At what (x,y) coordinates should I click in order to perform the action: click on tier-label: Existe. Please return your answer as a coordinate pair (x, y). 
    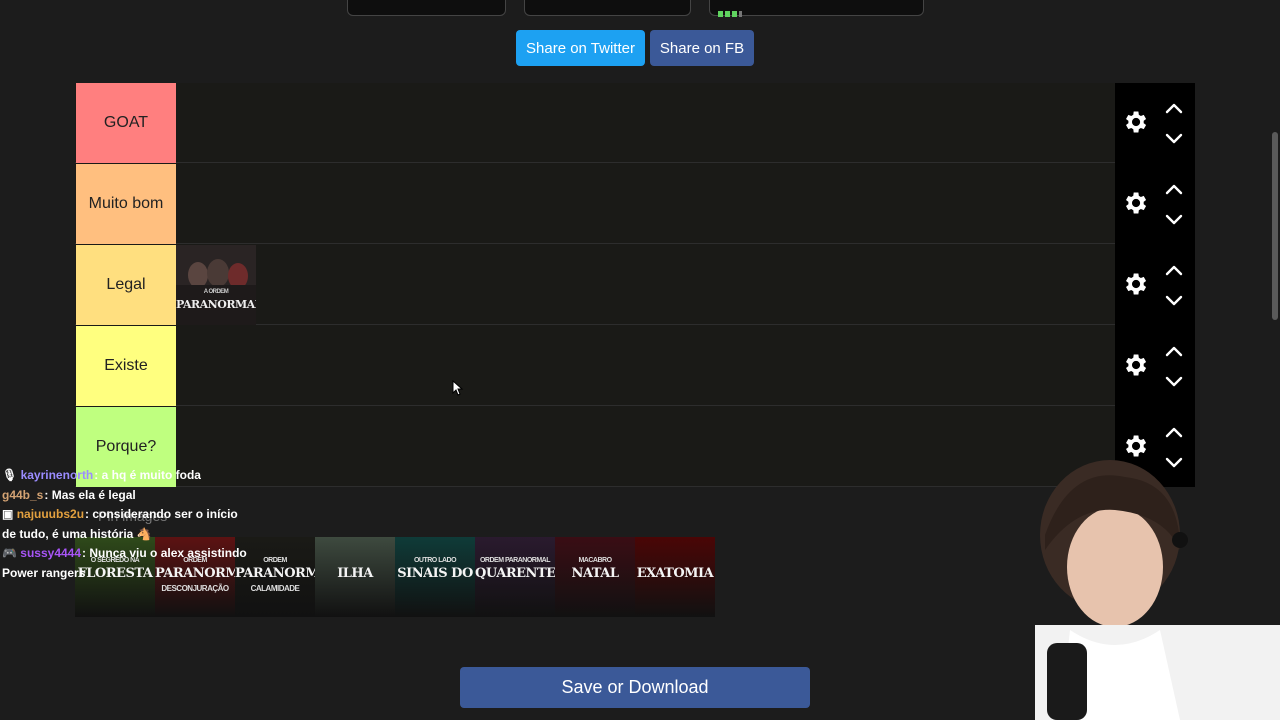
    Looking at the image, I should click on (126, 366).